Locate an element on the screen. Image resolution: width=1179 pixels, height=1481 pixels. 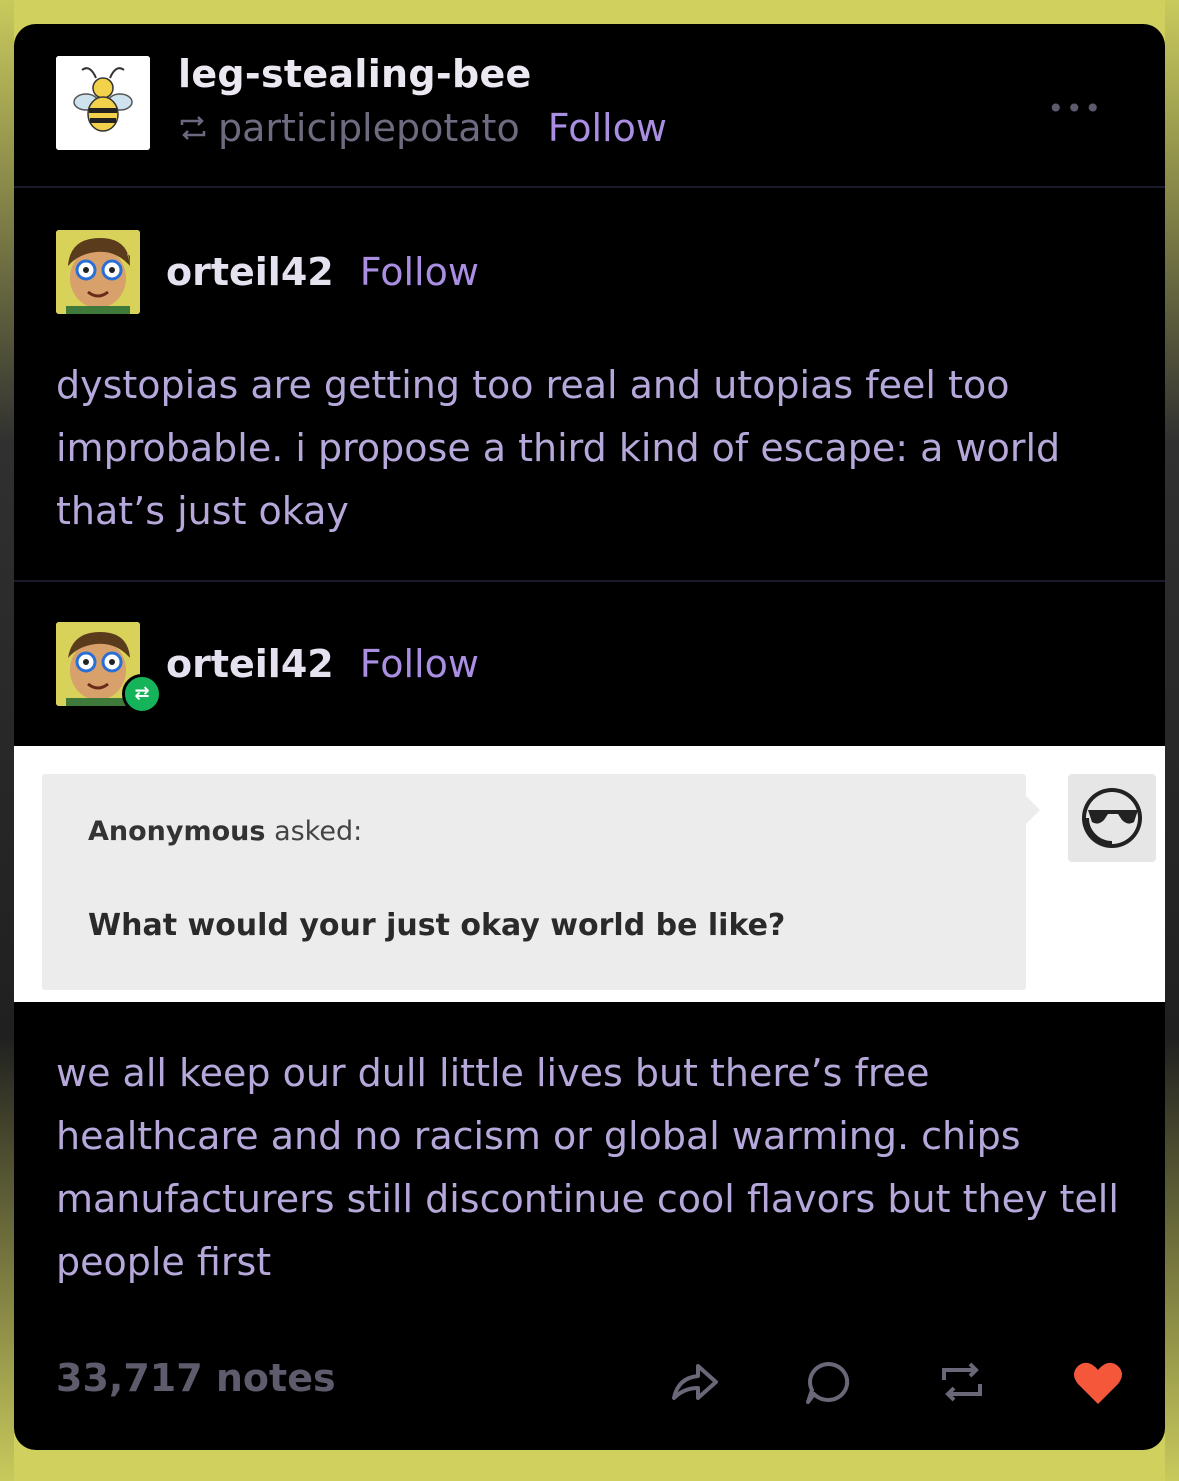
user-avatar is located at coordinates (98, 272).